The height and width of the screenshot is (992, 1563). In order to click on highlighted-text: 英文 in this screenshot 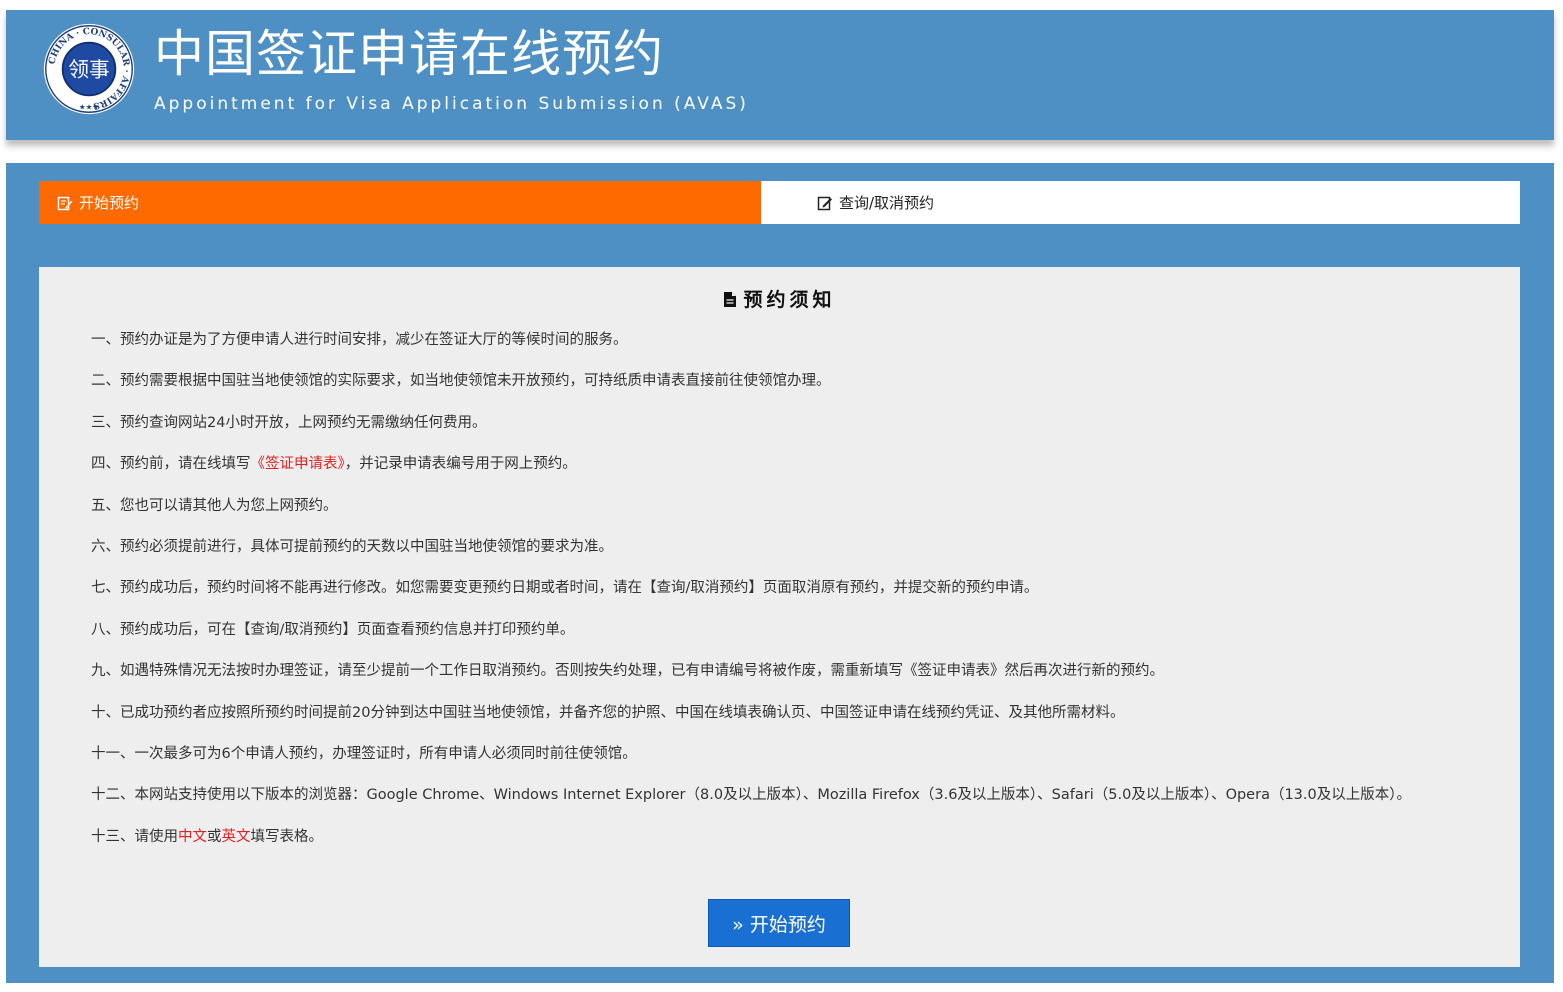, I will do `click(236, 836)`.